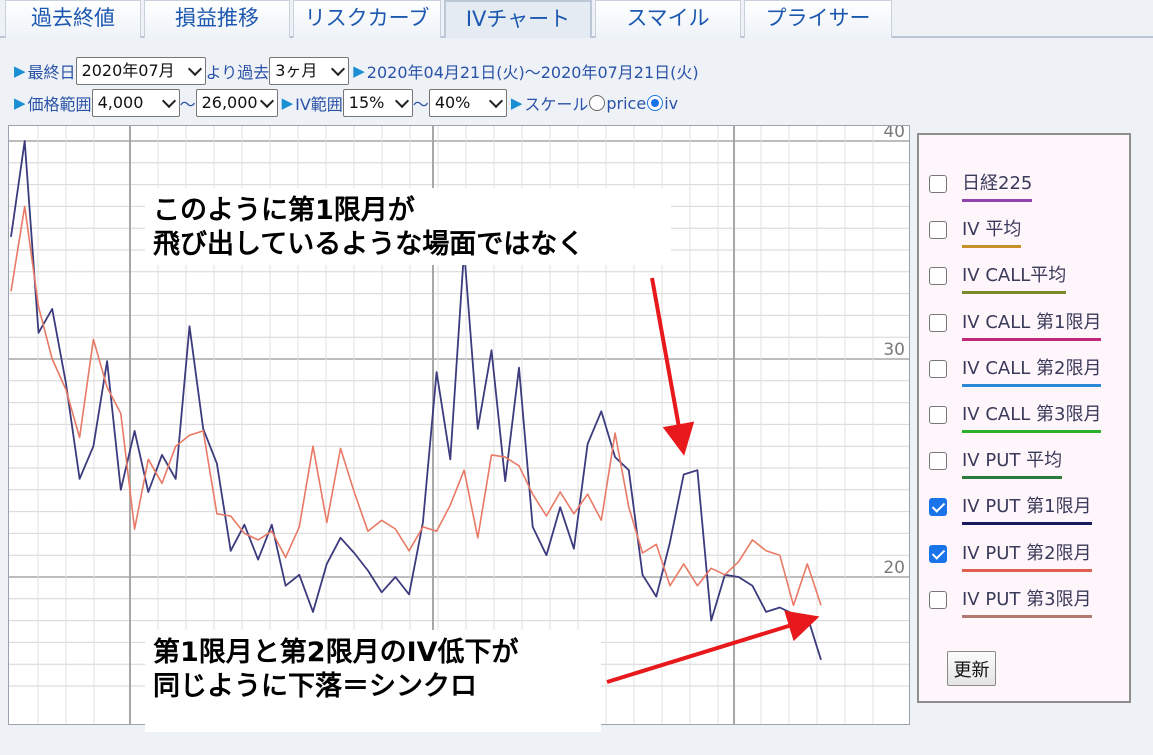 The height and width of the screenshot is (755, 1153). Describe the element at coordinates (366, 102) in the screenshot. I see `iv-min-value: 15%` at that location.